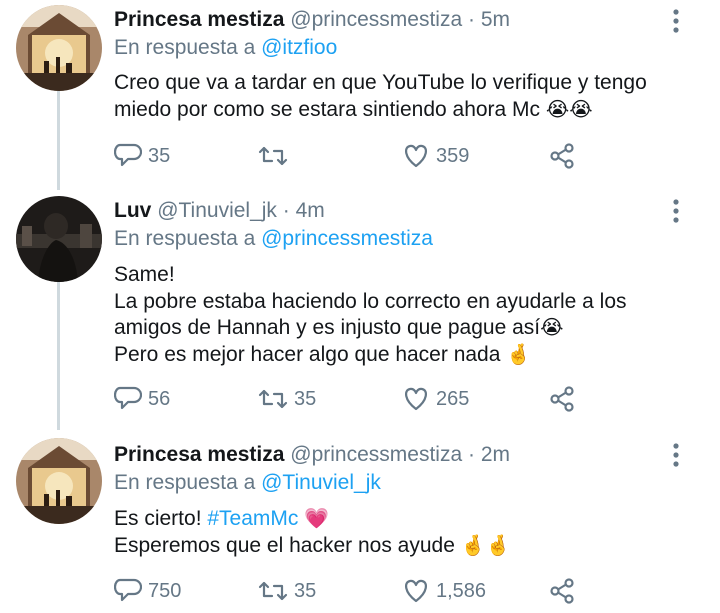  I want to click on crossed-fingers-emoji: 🤞🤞, so click(485, 545).